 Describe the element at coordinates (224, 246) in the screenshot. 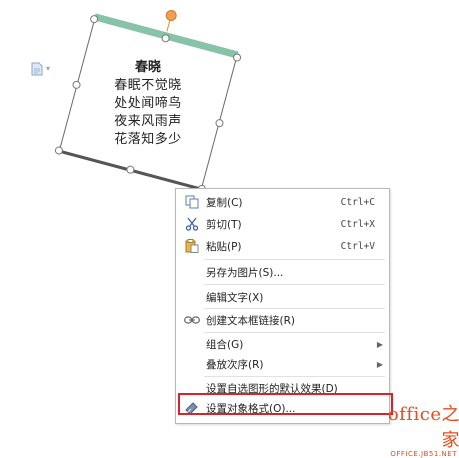

I see `menu-label: 粘贴(P)` at that location.